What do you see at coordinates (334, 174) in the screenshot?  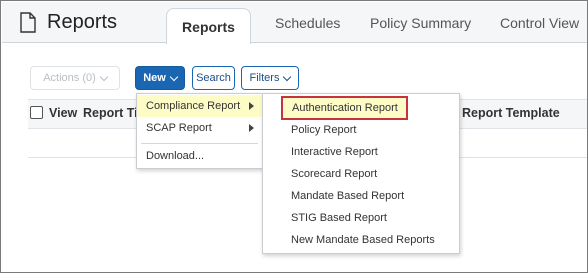 I see `menu-item-label: Scorecard Report` at bounding box center [334, 174].